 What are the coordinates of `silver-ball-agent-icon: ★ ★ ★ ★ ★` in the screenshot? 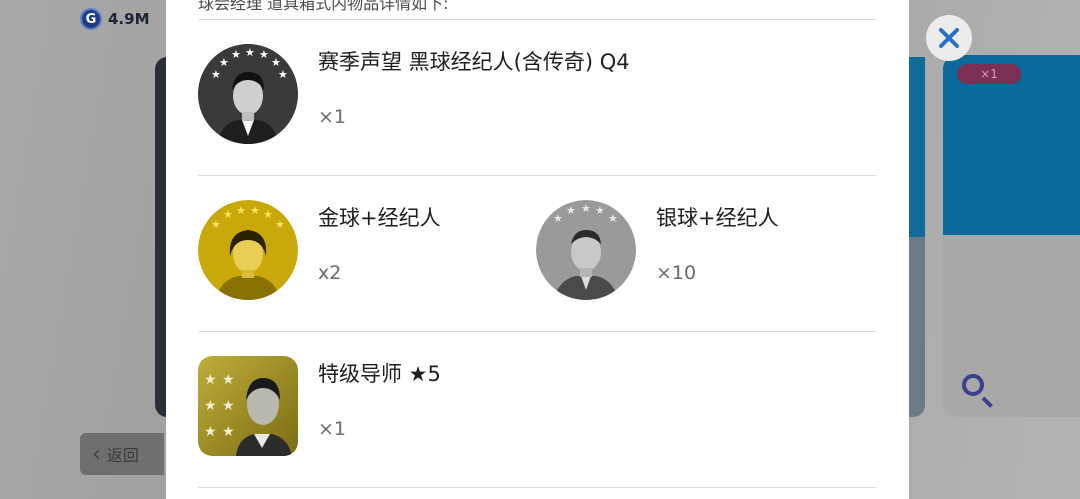 It's located at (586, 250).